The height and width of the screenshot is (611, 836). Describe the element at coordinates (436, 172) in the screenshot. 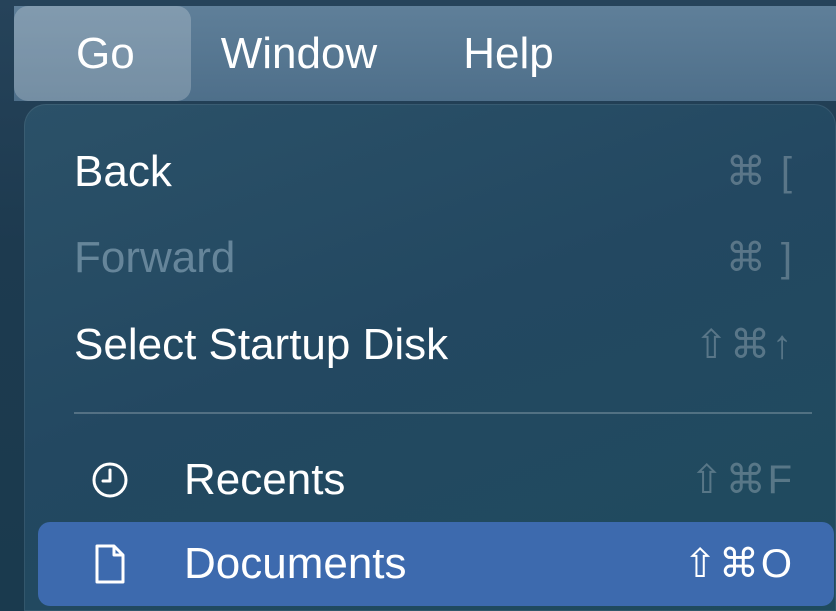

I see `menu-item-back: Back ⌘ [` at that location.